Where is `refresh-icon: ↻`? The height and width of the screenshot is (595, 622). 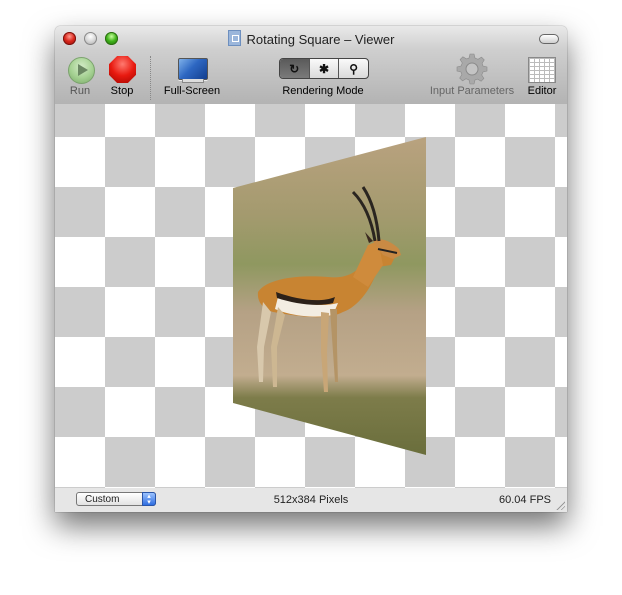 refresh-icon: ↻ is located at coordinates (295, 68).